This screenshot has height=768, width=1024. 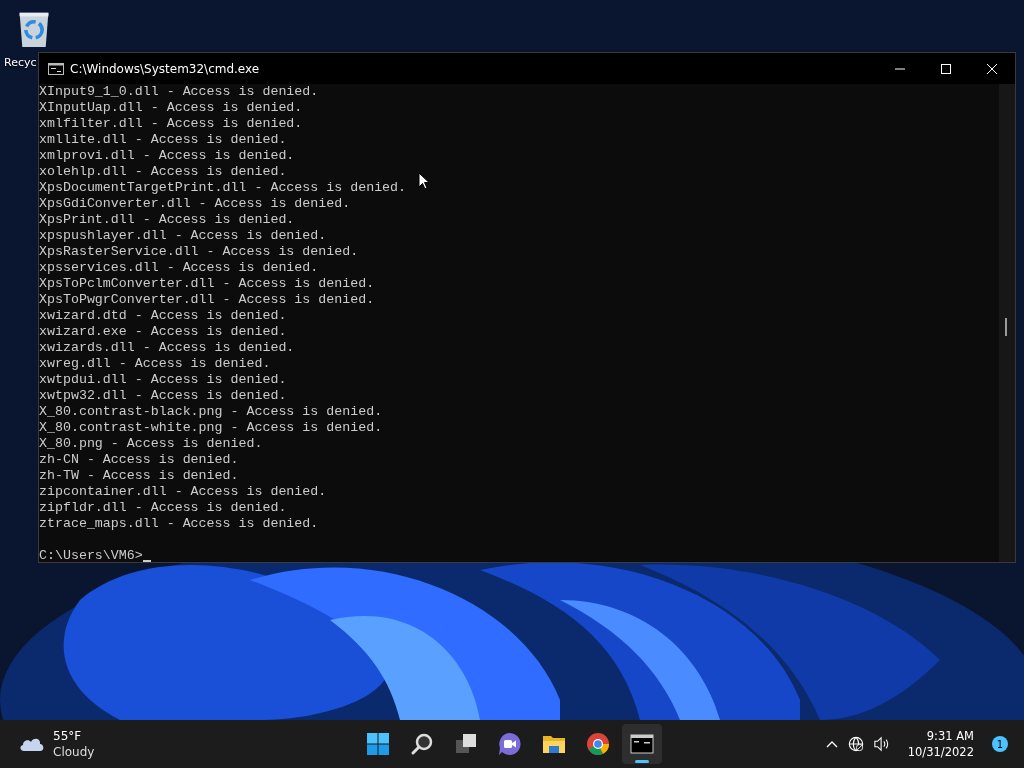 What do you see at coordinates (179, 92) in the screenshot?
I see `console-line: XInput9_1_0.dll - Access is denied.` at bounding box center [179, 92].